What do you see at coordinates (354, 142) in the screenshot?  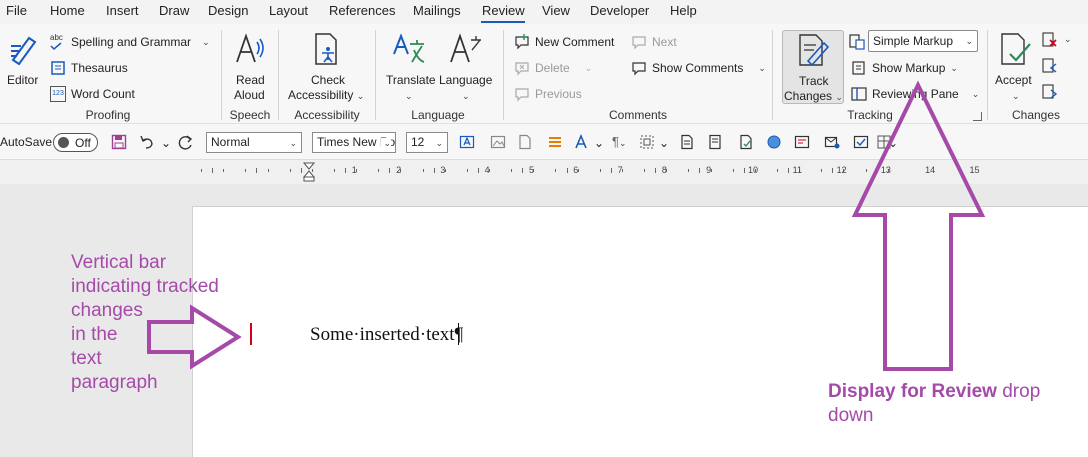 I see `font-combo: Times New Roman ⌄` at bounding box center [354, 142].